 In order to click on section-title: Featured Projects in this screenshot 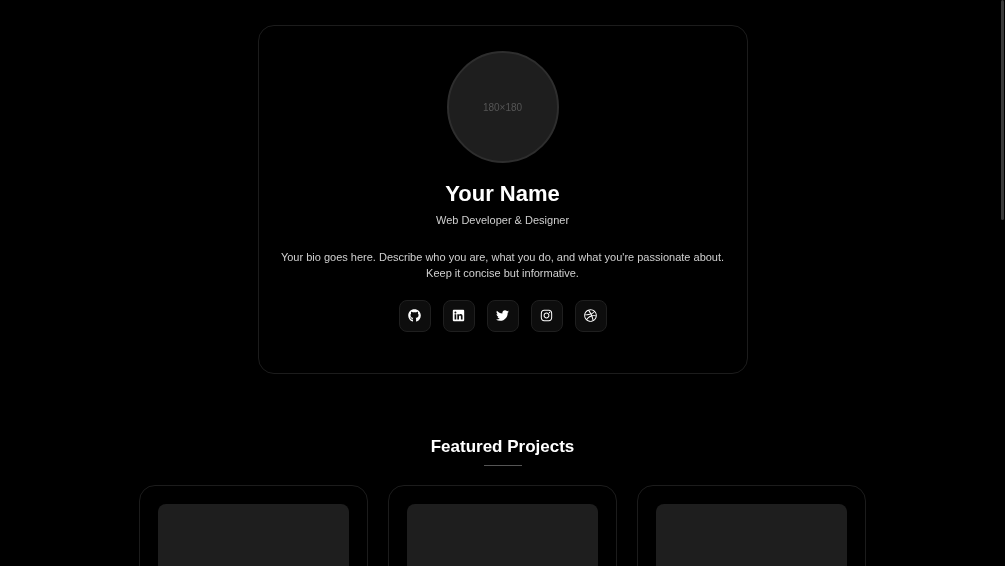, I will do `click(502, 447)`.